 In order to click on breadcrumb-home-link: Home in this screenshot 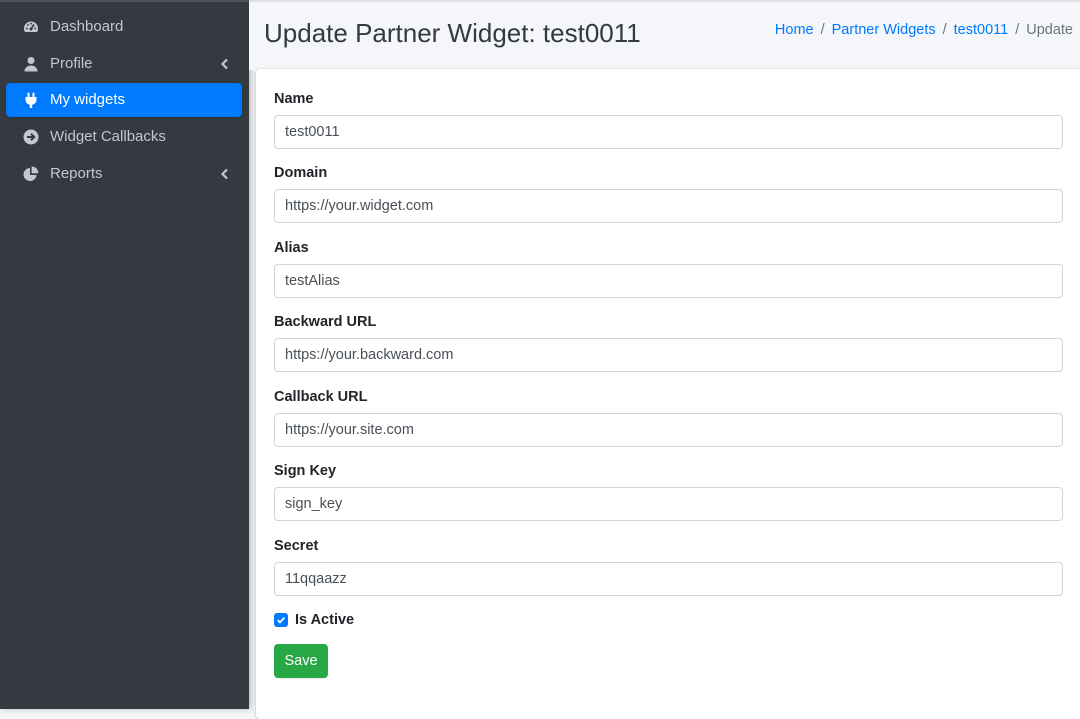, I will do `click(794, 30)`.